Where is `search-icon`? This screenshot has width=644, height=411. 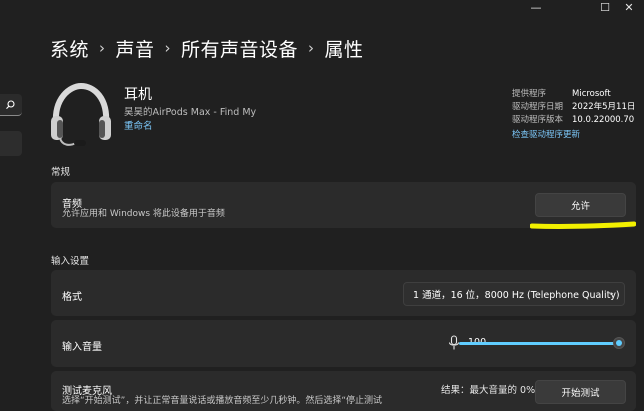
search-icon is located at coordinates (10, 104).